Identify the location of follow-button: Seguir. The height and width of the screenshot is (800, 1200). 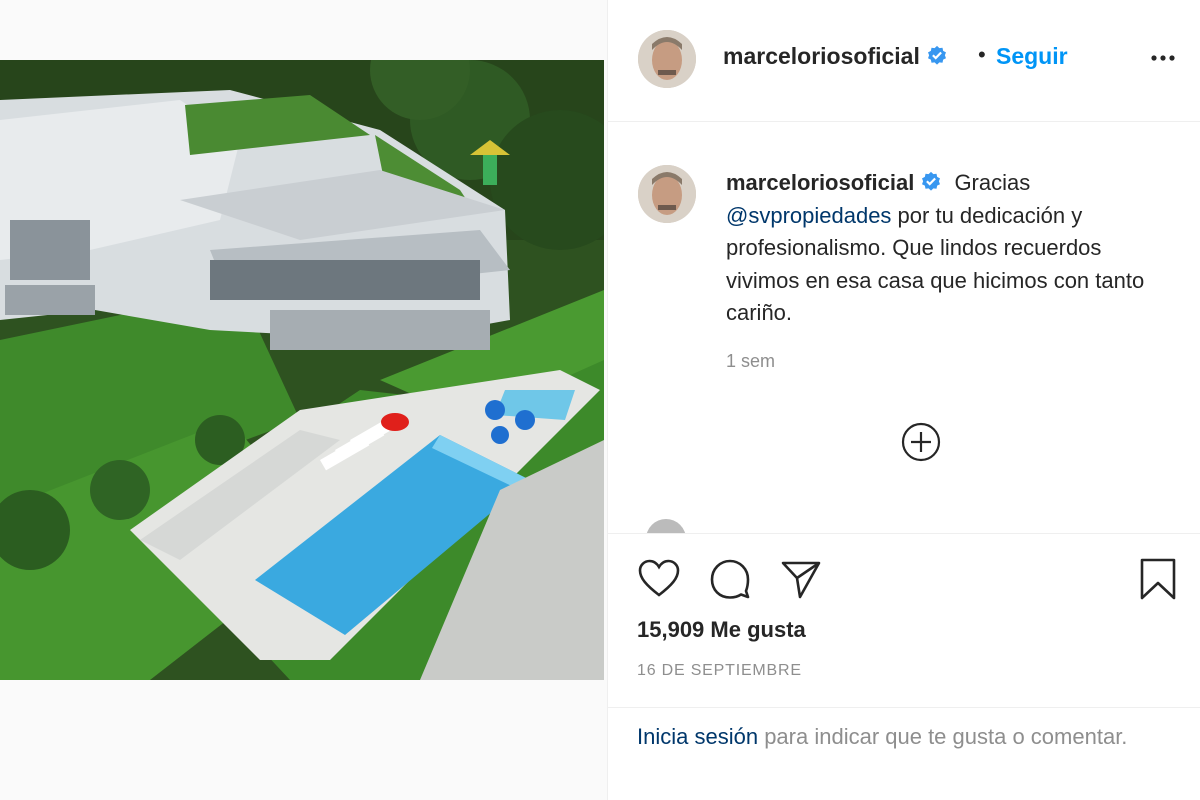
(1032, 56).